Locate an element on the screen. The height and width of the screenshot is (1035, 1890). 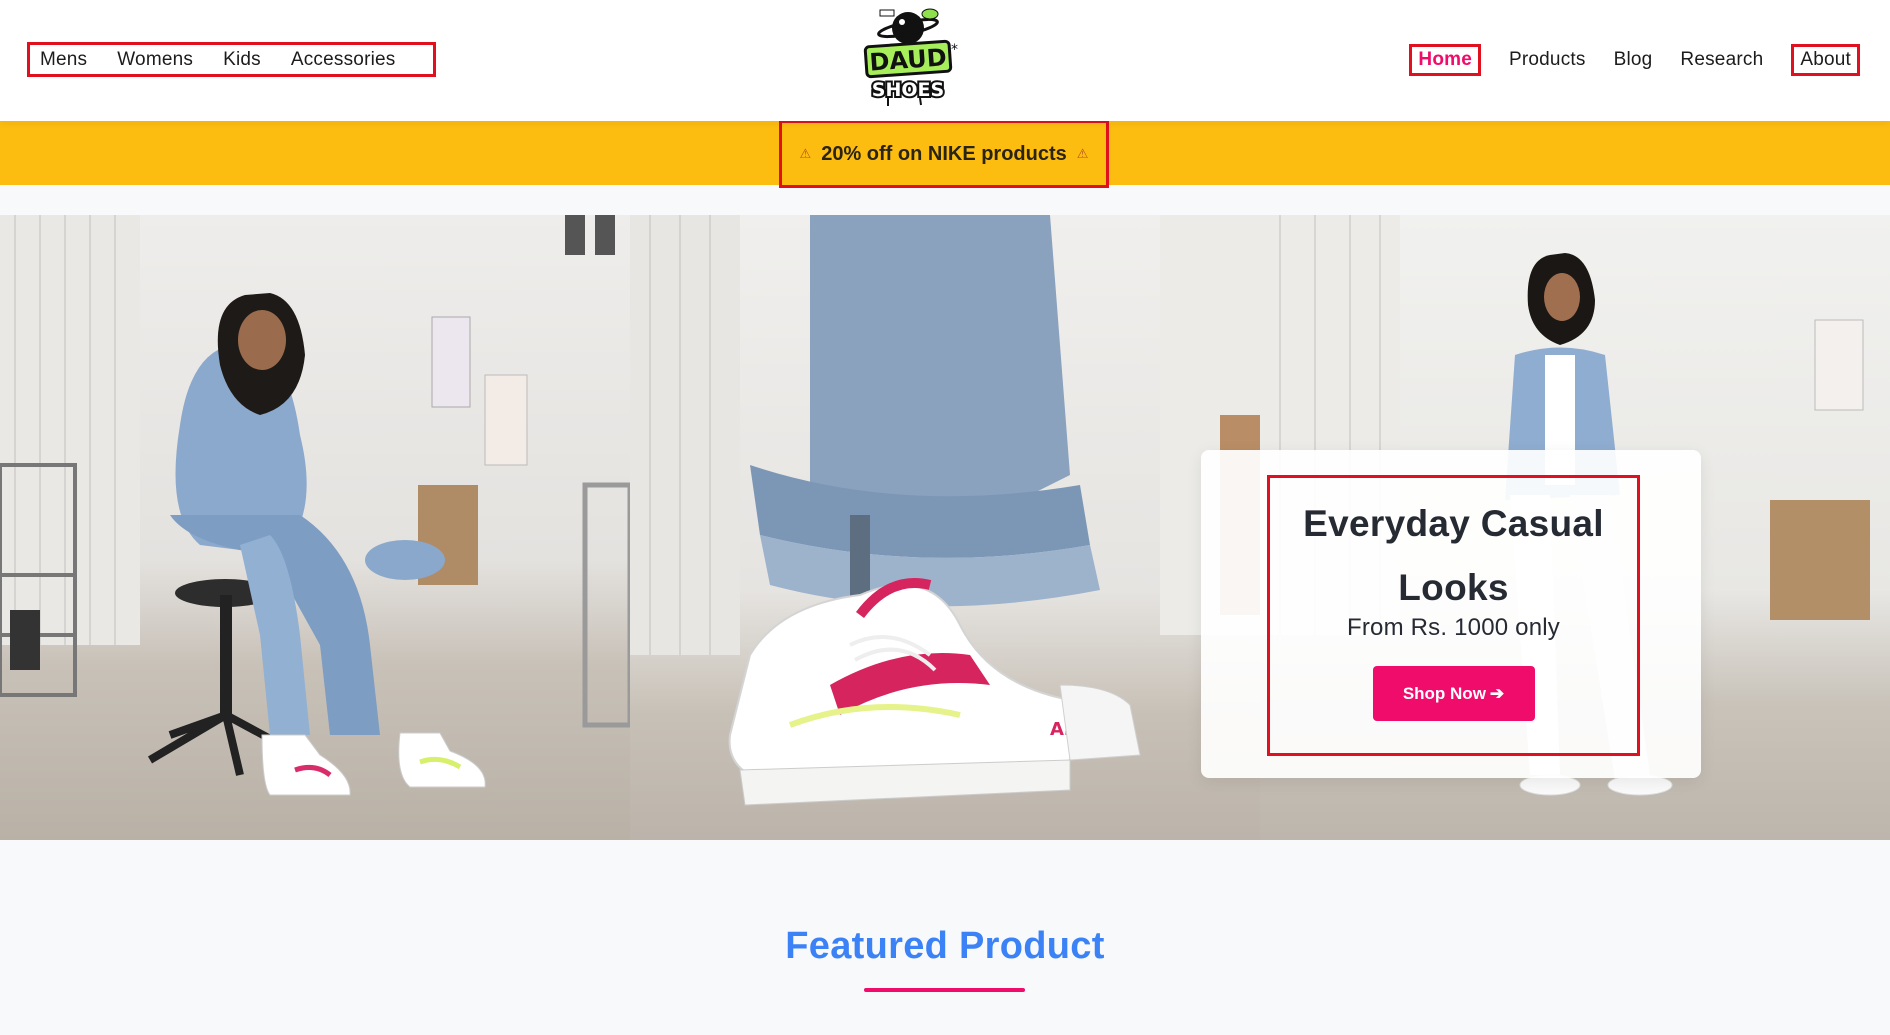
promo-banner: ⚠ 20% off on NIKE products ⚠ is located at coordinates (945, 154).